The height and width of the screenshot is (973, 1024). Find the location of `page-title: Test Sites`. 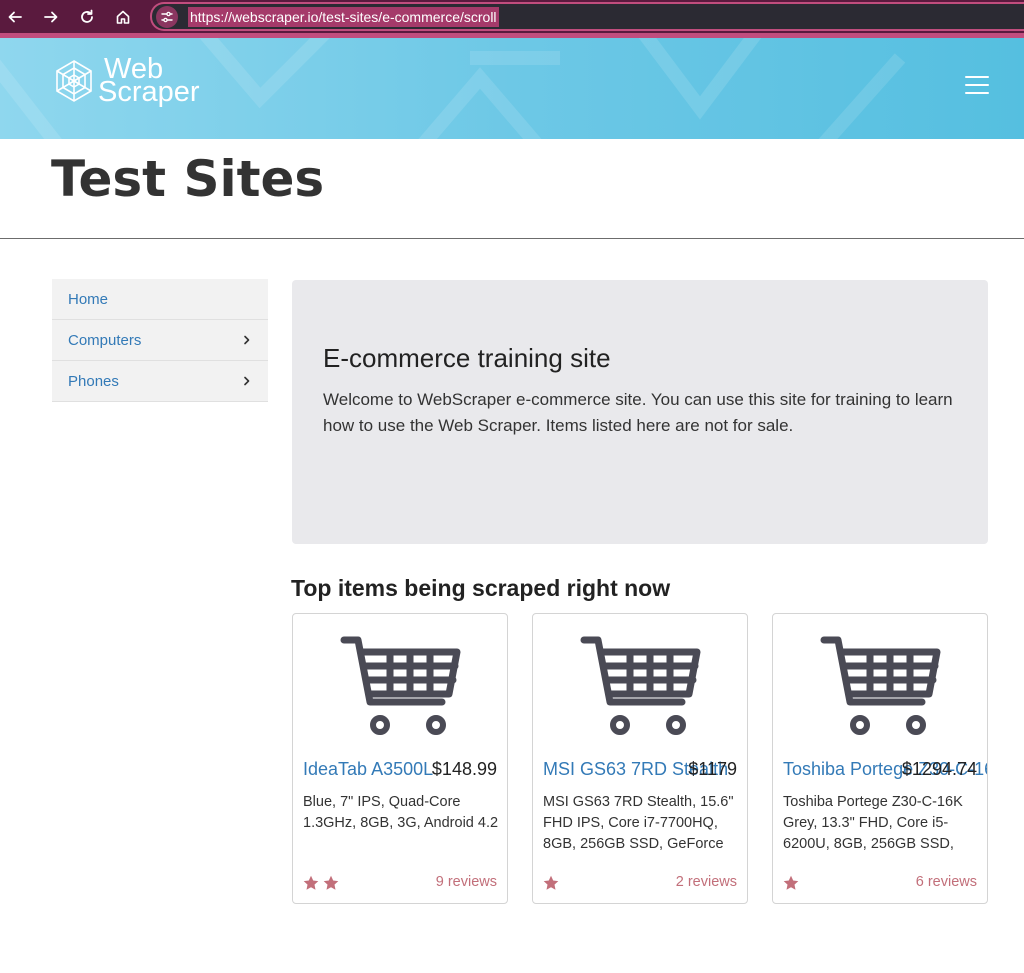

page-title: Test Sites is located at coordinates (188, 179).